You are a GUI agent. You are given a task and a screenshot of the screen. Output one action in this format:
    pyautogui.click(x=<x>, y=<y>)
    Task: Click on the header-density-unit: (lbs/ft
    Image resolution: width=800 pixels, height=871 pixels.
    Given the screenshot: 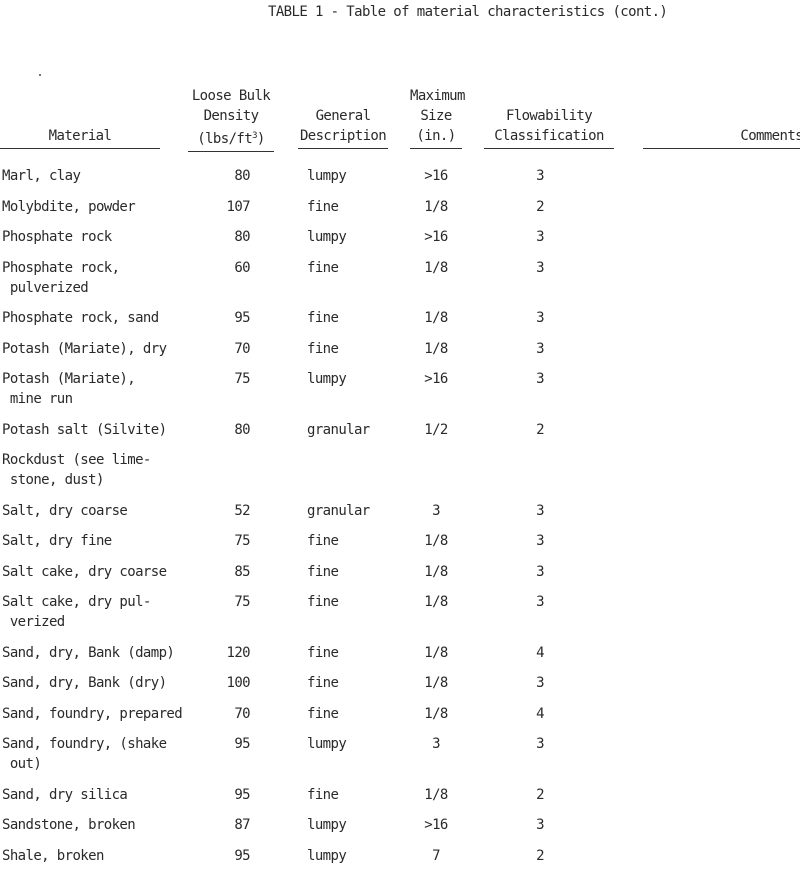 What is the action you would take?
    pyautogui.click(x=225, y=139)
    